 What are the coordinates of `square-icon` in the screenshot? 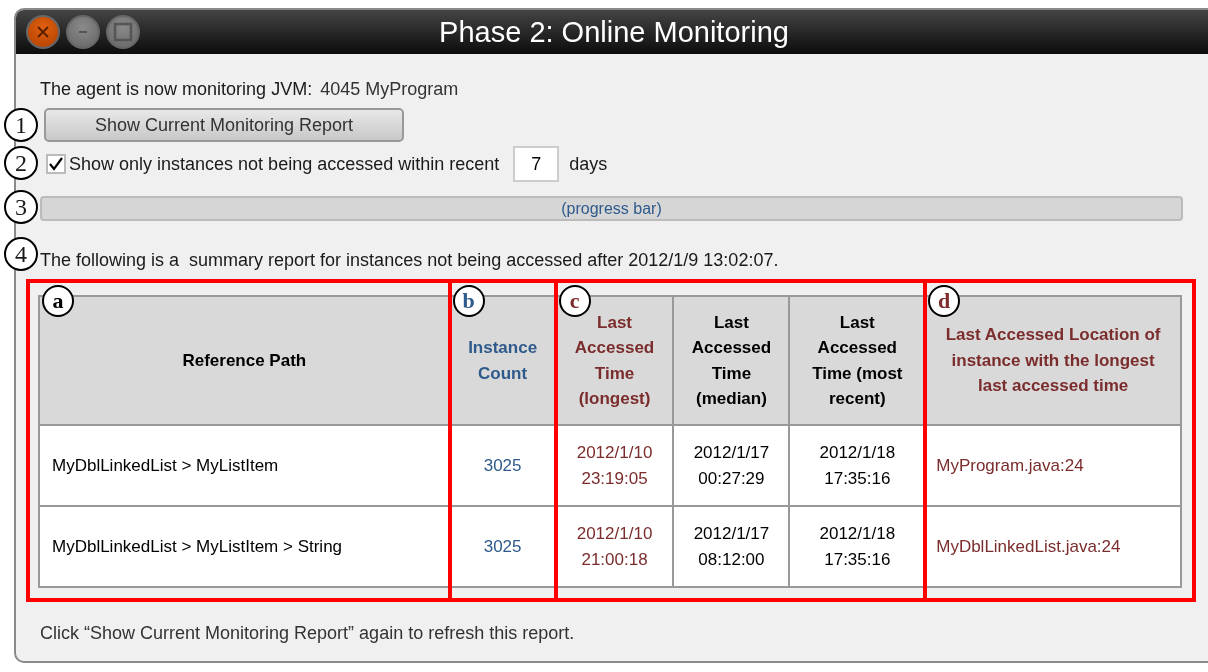 It's located at (123, 32).